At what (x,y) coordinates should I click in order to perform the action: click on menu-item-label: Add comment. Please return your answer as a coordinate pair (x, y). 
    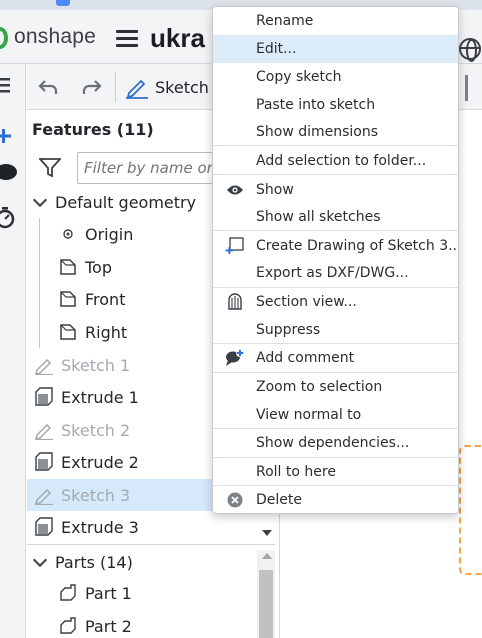
    Looking at the image, I should click on (305, 358).